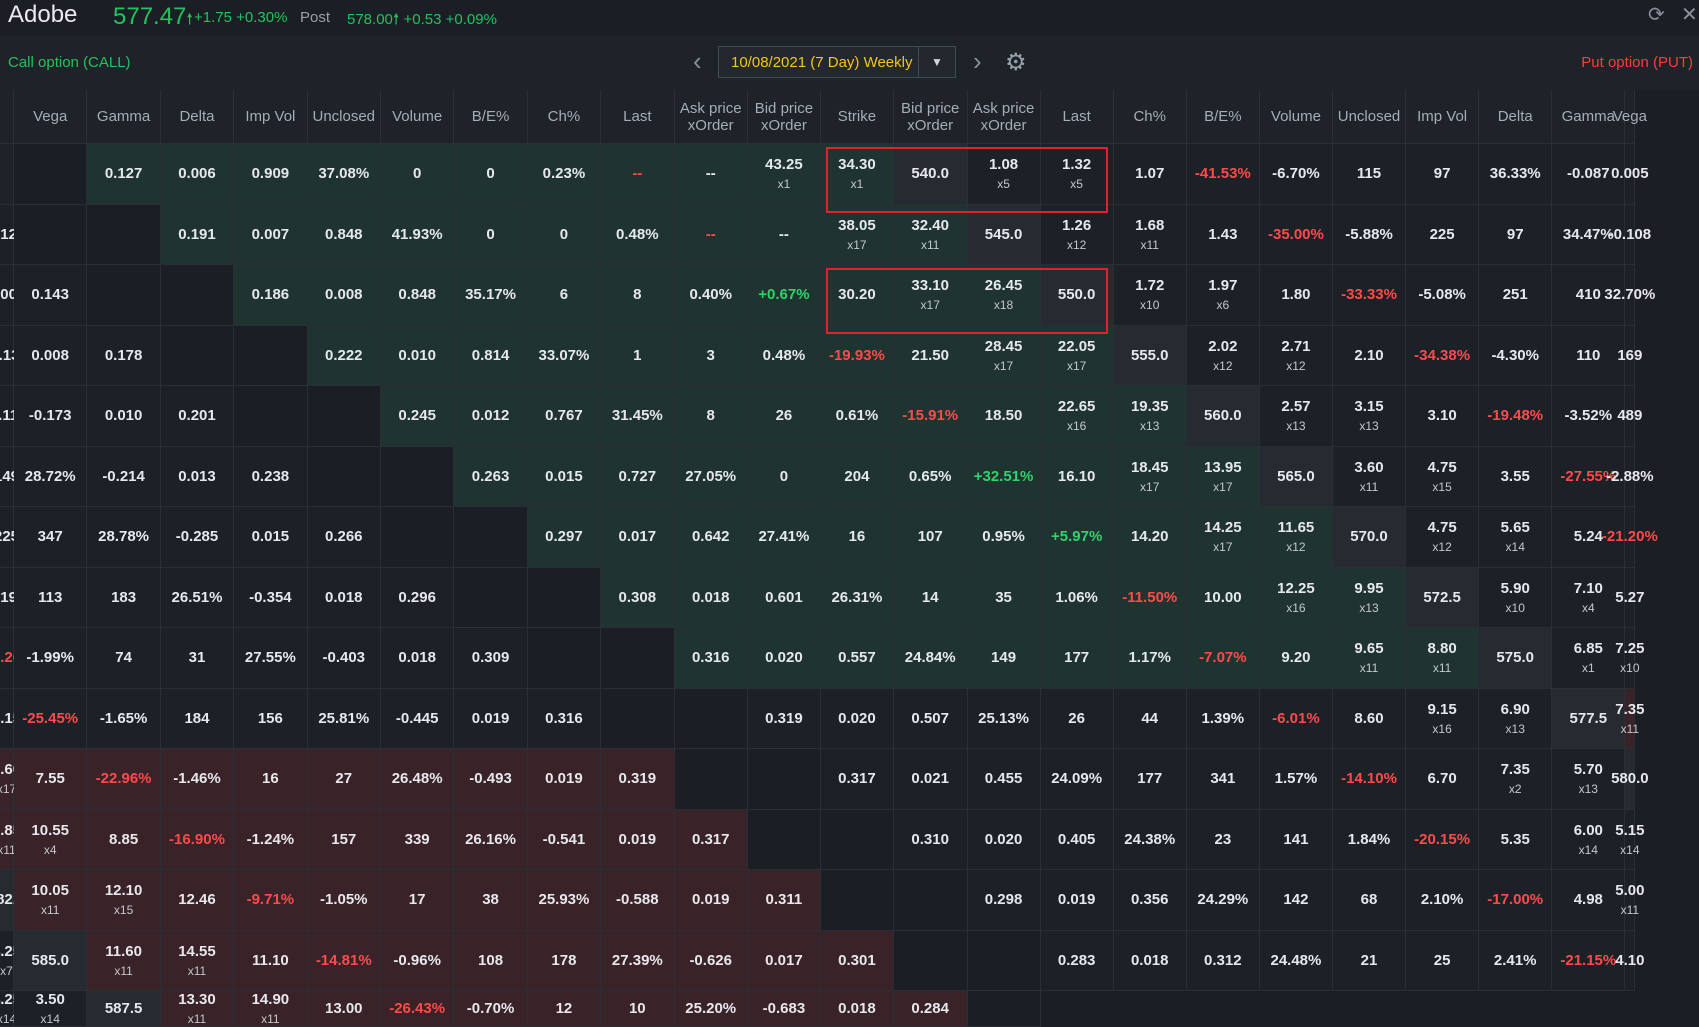  Describe the element at coordinates (564, 416) in the screenshot. I see `call-delta-cell: 0.767` at that location.